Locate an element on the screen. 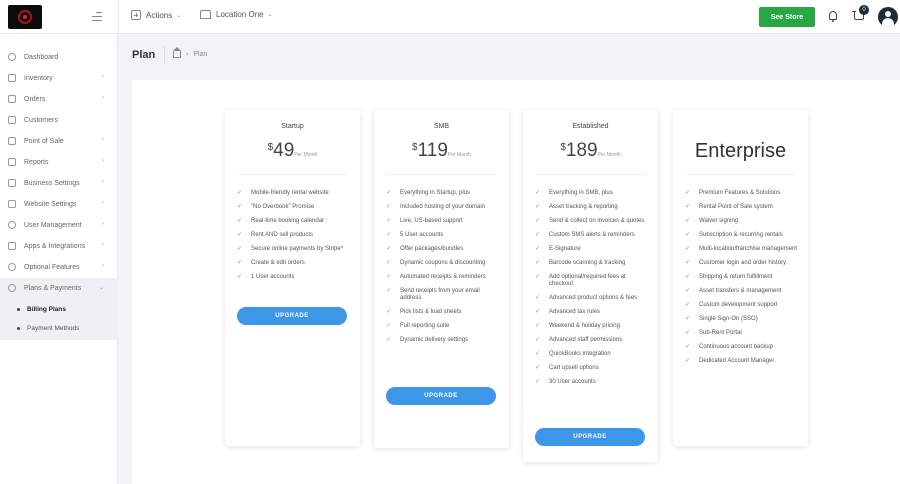 This screenshot has height=484, width=900. location-dropdown: Location One ⌄ is located at coordinates (236, 14).